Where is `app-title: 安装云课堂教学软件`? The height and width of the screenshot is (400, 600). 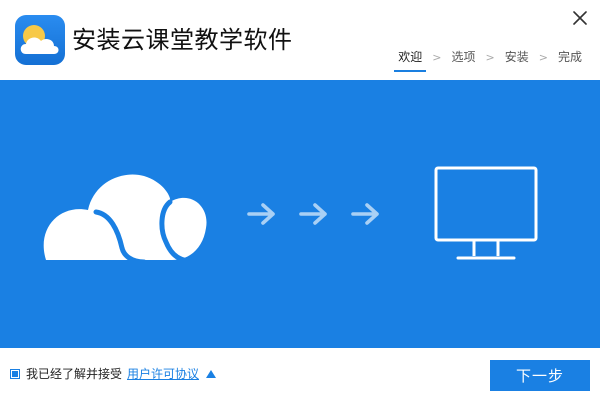
app-title: 安装云课堂教学软件 is located at coordinates (182, 40).